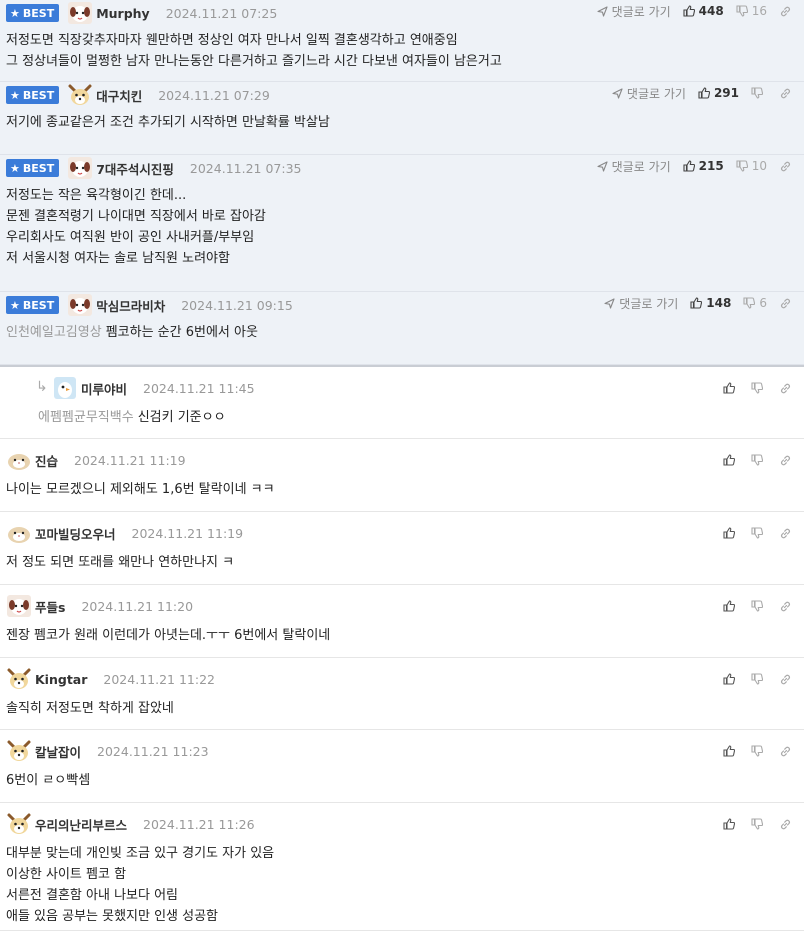 The height and width of the screenshot is (931, 804). I want to click on comment-line: 솔직히 저정도면 착하게 잡았네, so click(90, 708).